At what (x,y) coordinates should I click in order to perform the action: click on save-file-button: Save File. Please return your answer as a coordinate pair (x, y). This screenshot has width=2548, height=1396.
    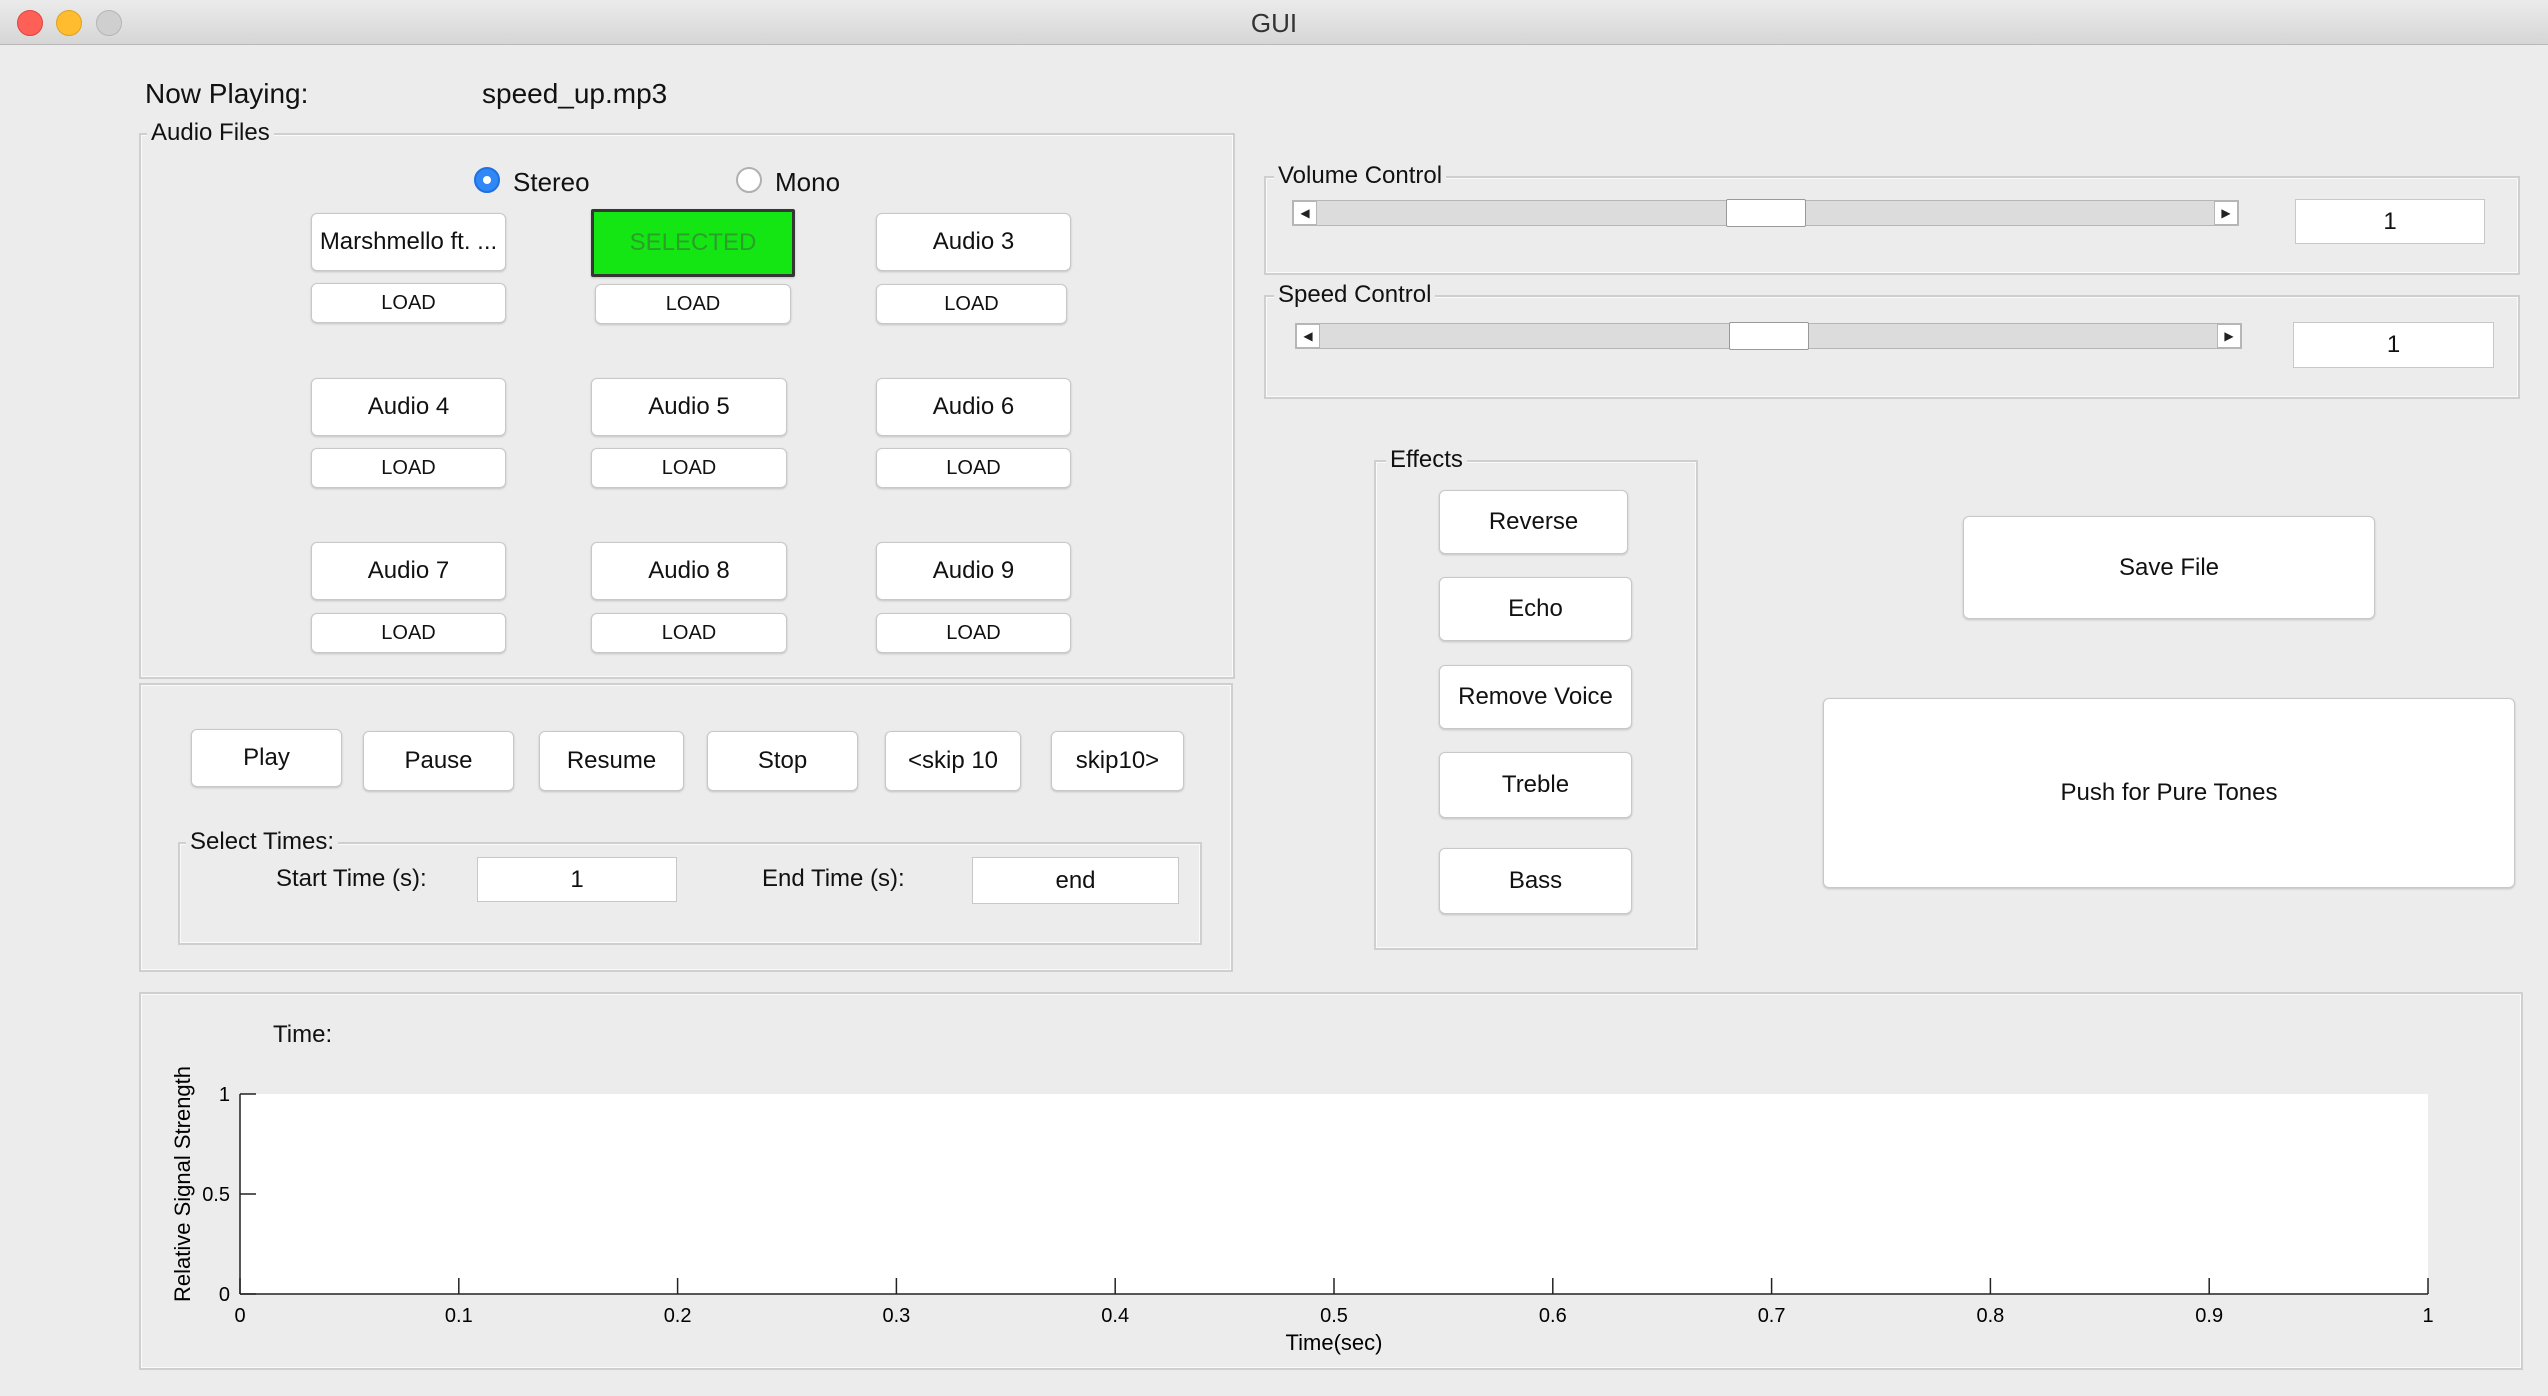
    Looking at the image, I should click on (2169, 567).